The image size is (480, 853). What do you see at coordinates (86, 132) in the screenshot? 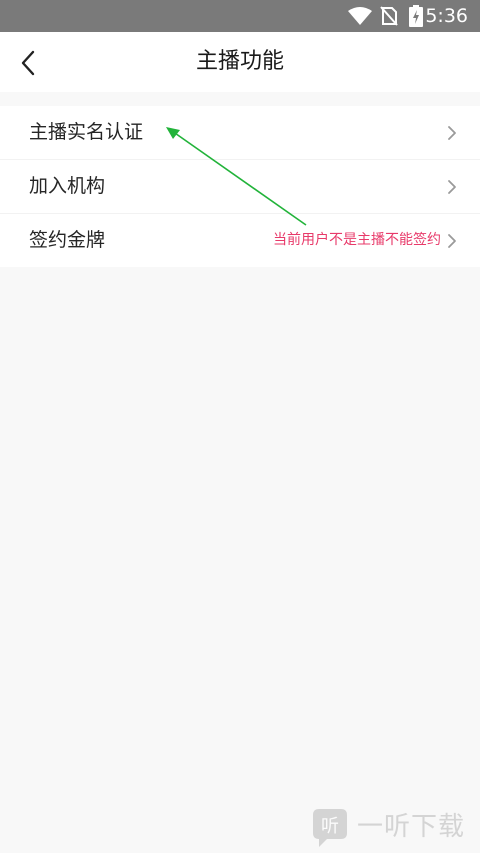
I see `menu-item-label: 主播实名认证` at bounding box center [86, 132].